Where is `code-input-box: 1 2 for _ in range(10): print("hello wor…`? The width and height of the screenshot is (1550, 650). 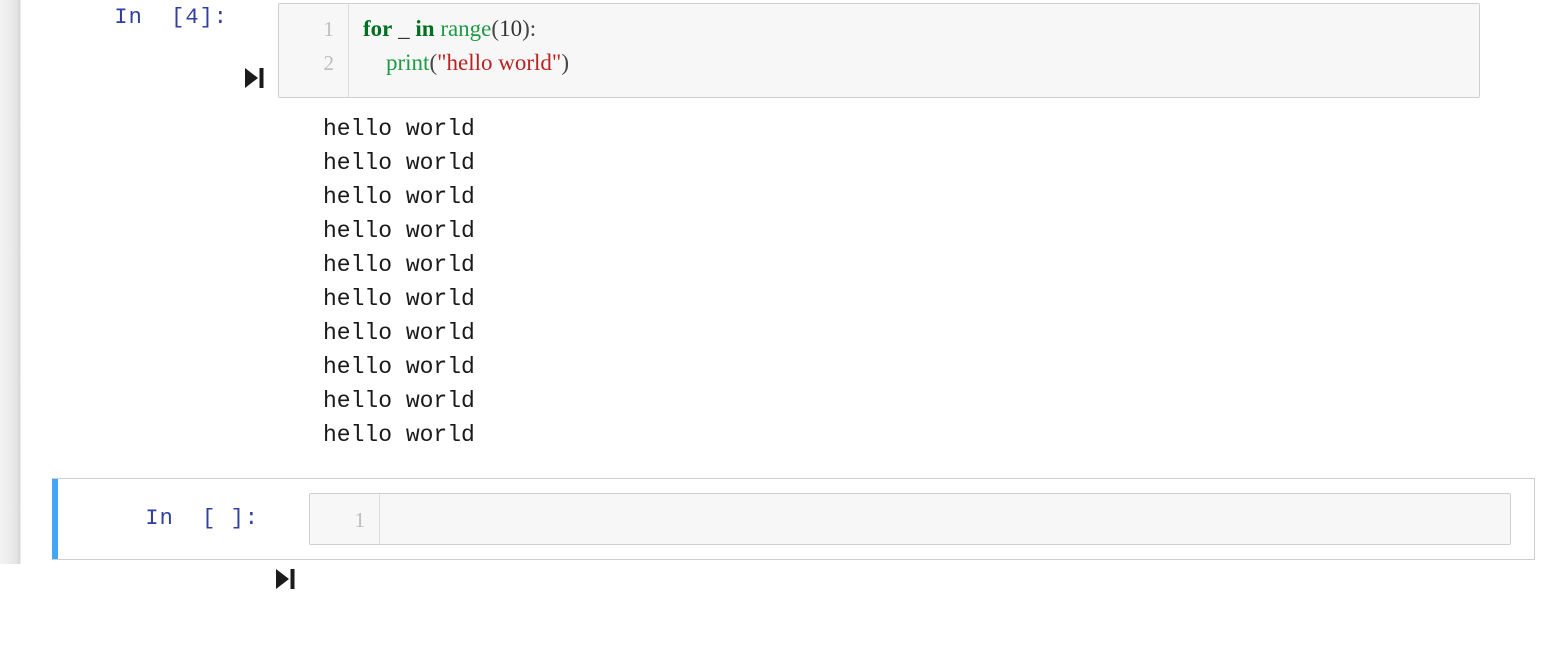 code-input-box: 1 2 for _ in range(10): print("hello wor… is located at coordinates (879, 50).